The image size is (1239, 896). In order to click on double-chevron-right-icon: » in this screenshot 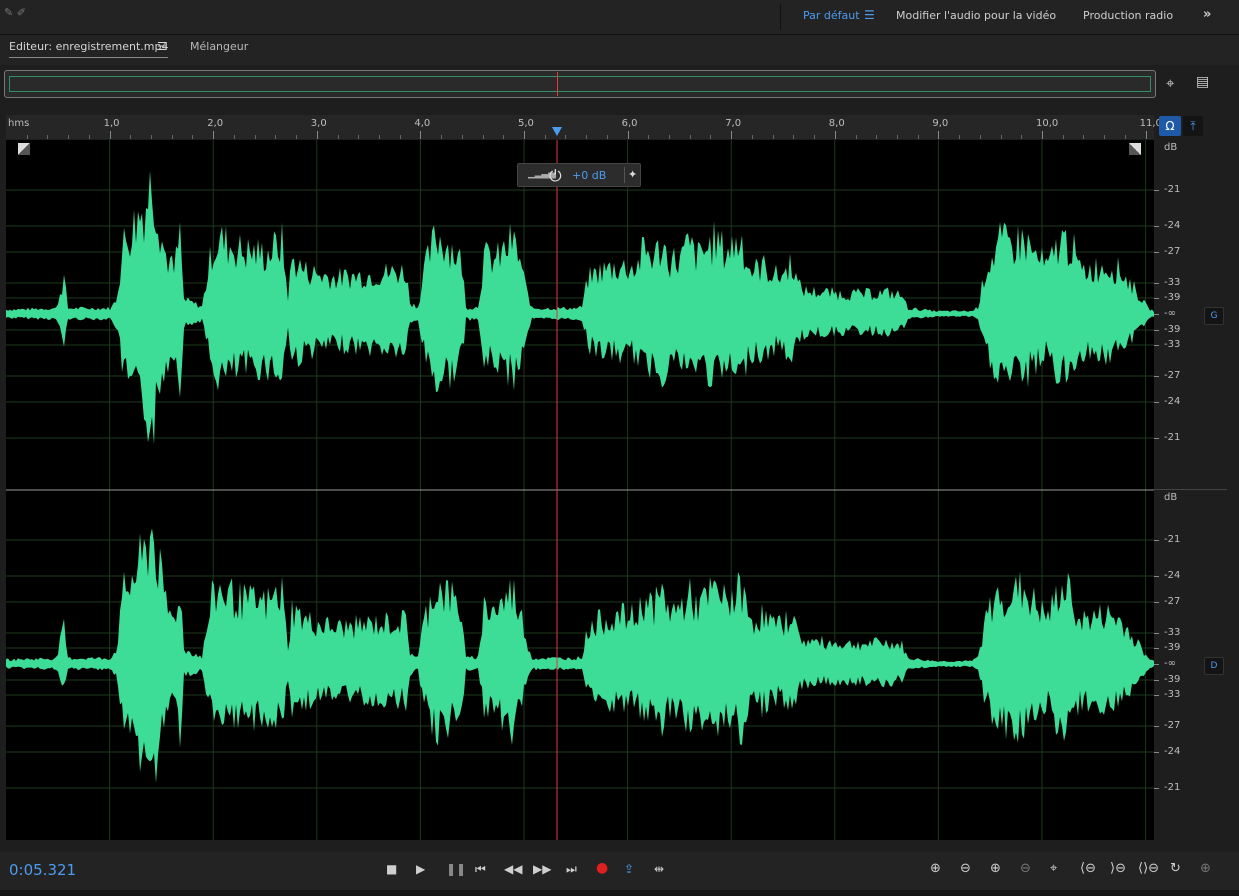, I will do `click(1207, 14)`.